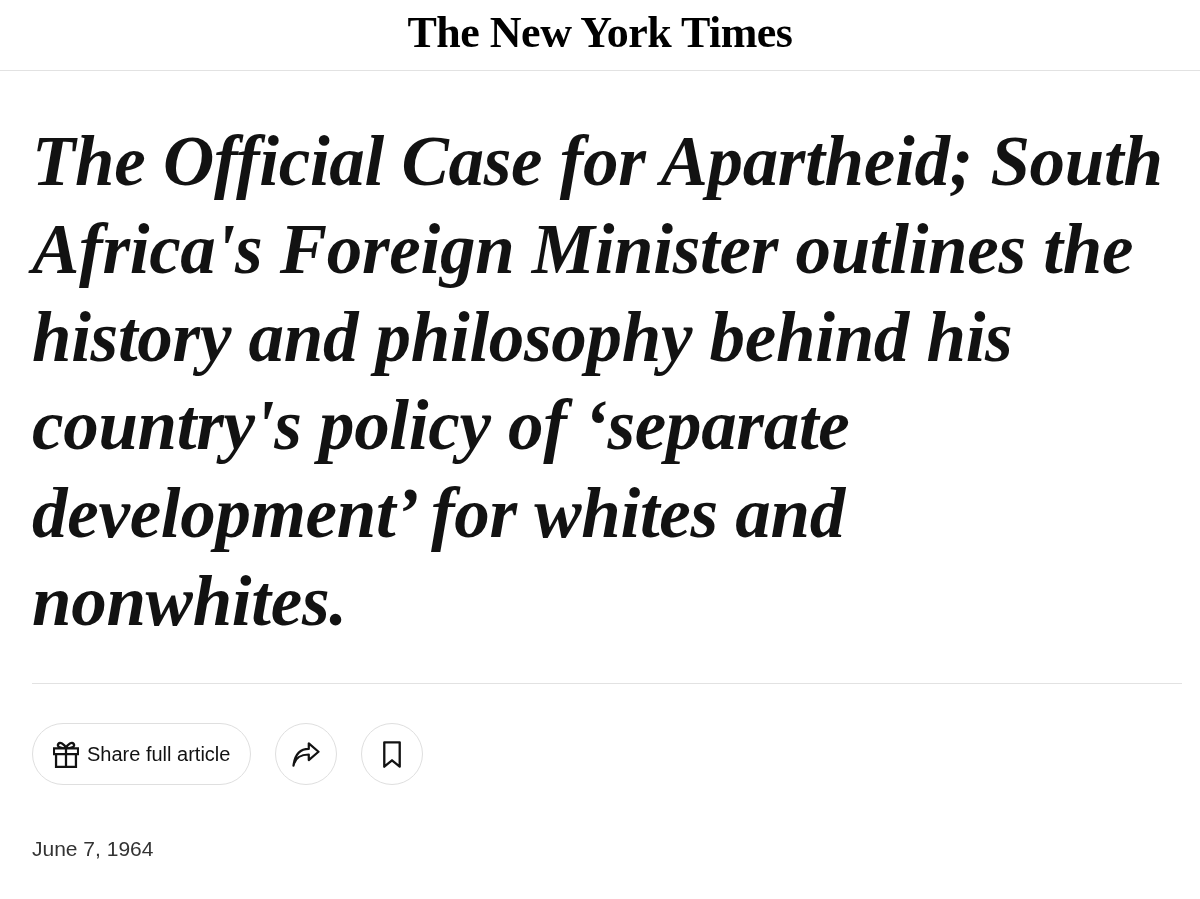 The image size is (1200, 899). Describe the element at coordinates (600, 32) in the screenshot. I see `newspaper-logo: The New York Times` at that location.